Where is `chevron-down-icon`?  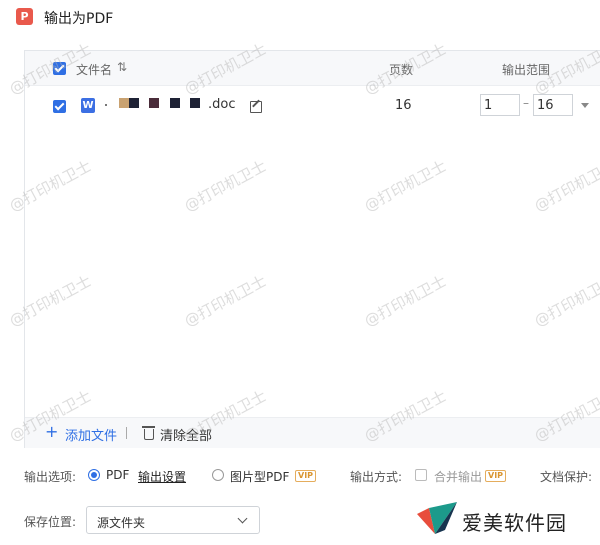 chevron-down-icon is located at coordinates (242, 518).